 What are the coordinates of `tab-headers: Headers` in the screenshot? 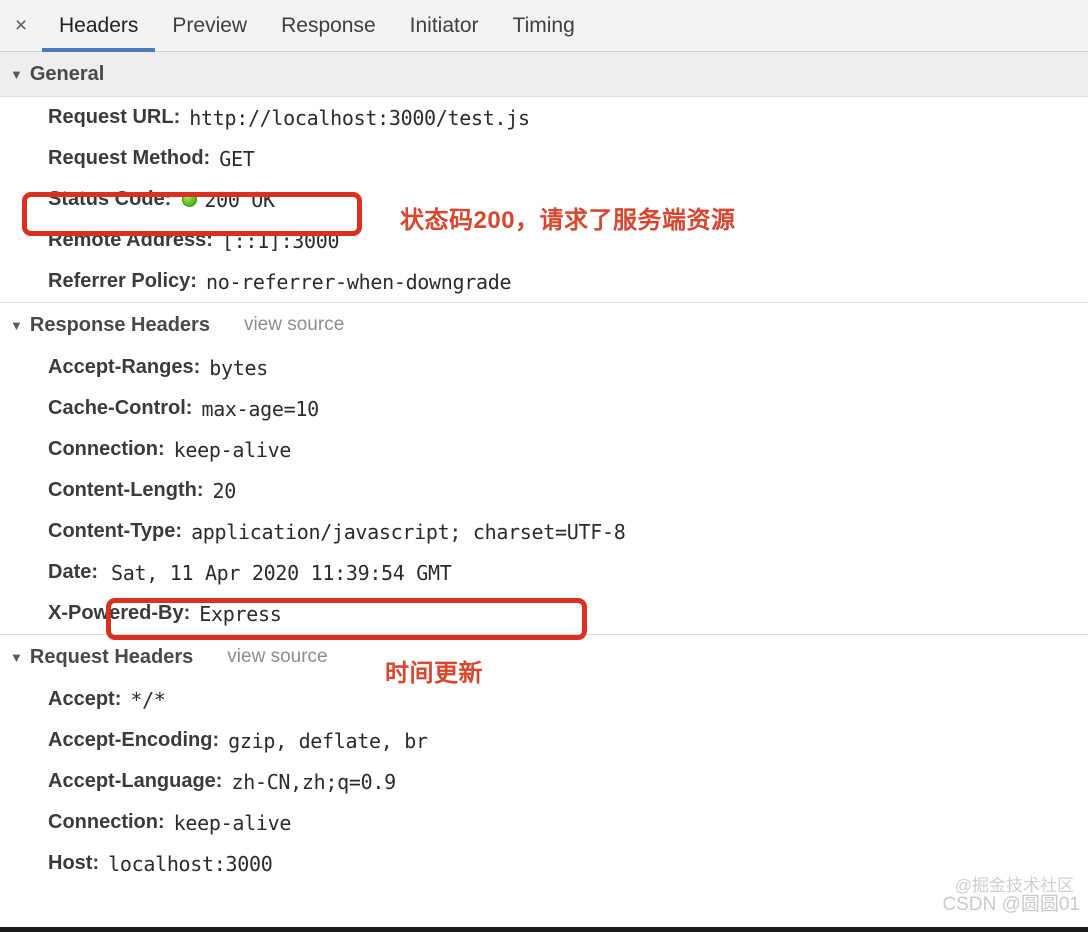 It's located at (99, 26).